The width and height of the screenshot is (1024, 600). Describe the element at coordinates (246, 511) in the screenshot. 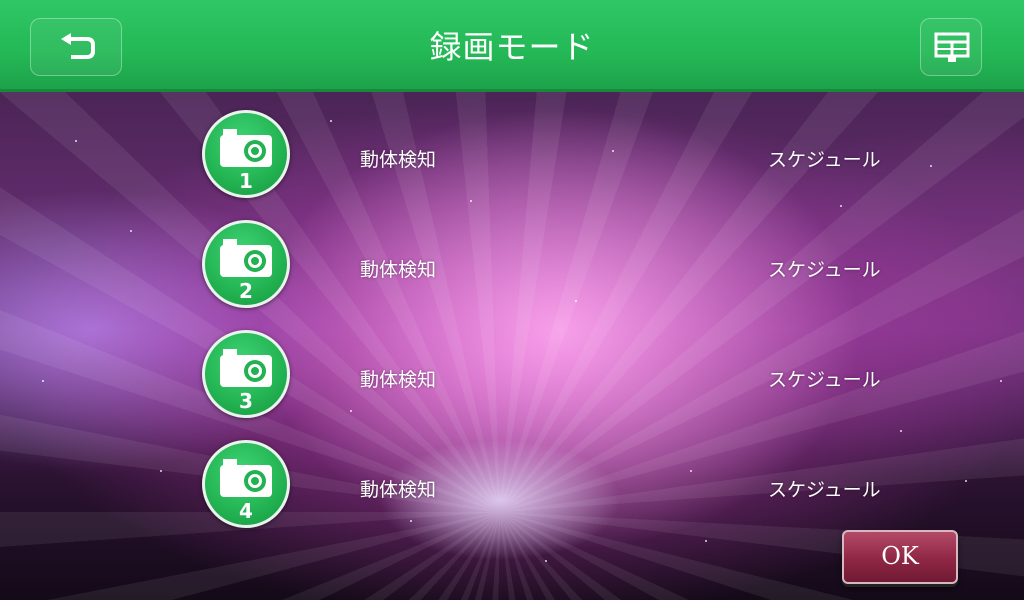

I see `camera-number: 4` at that location.